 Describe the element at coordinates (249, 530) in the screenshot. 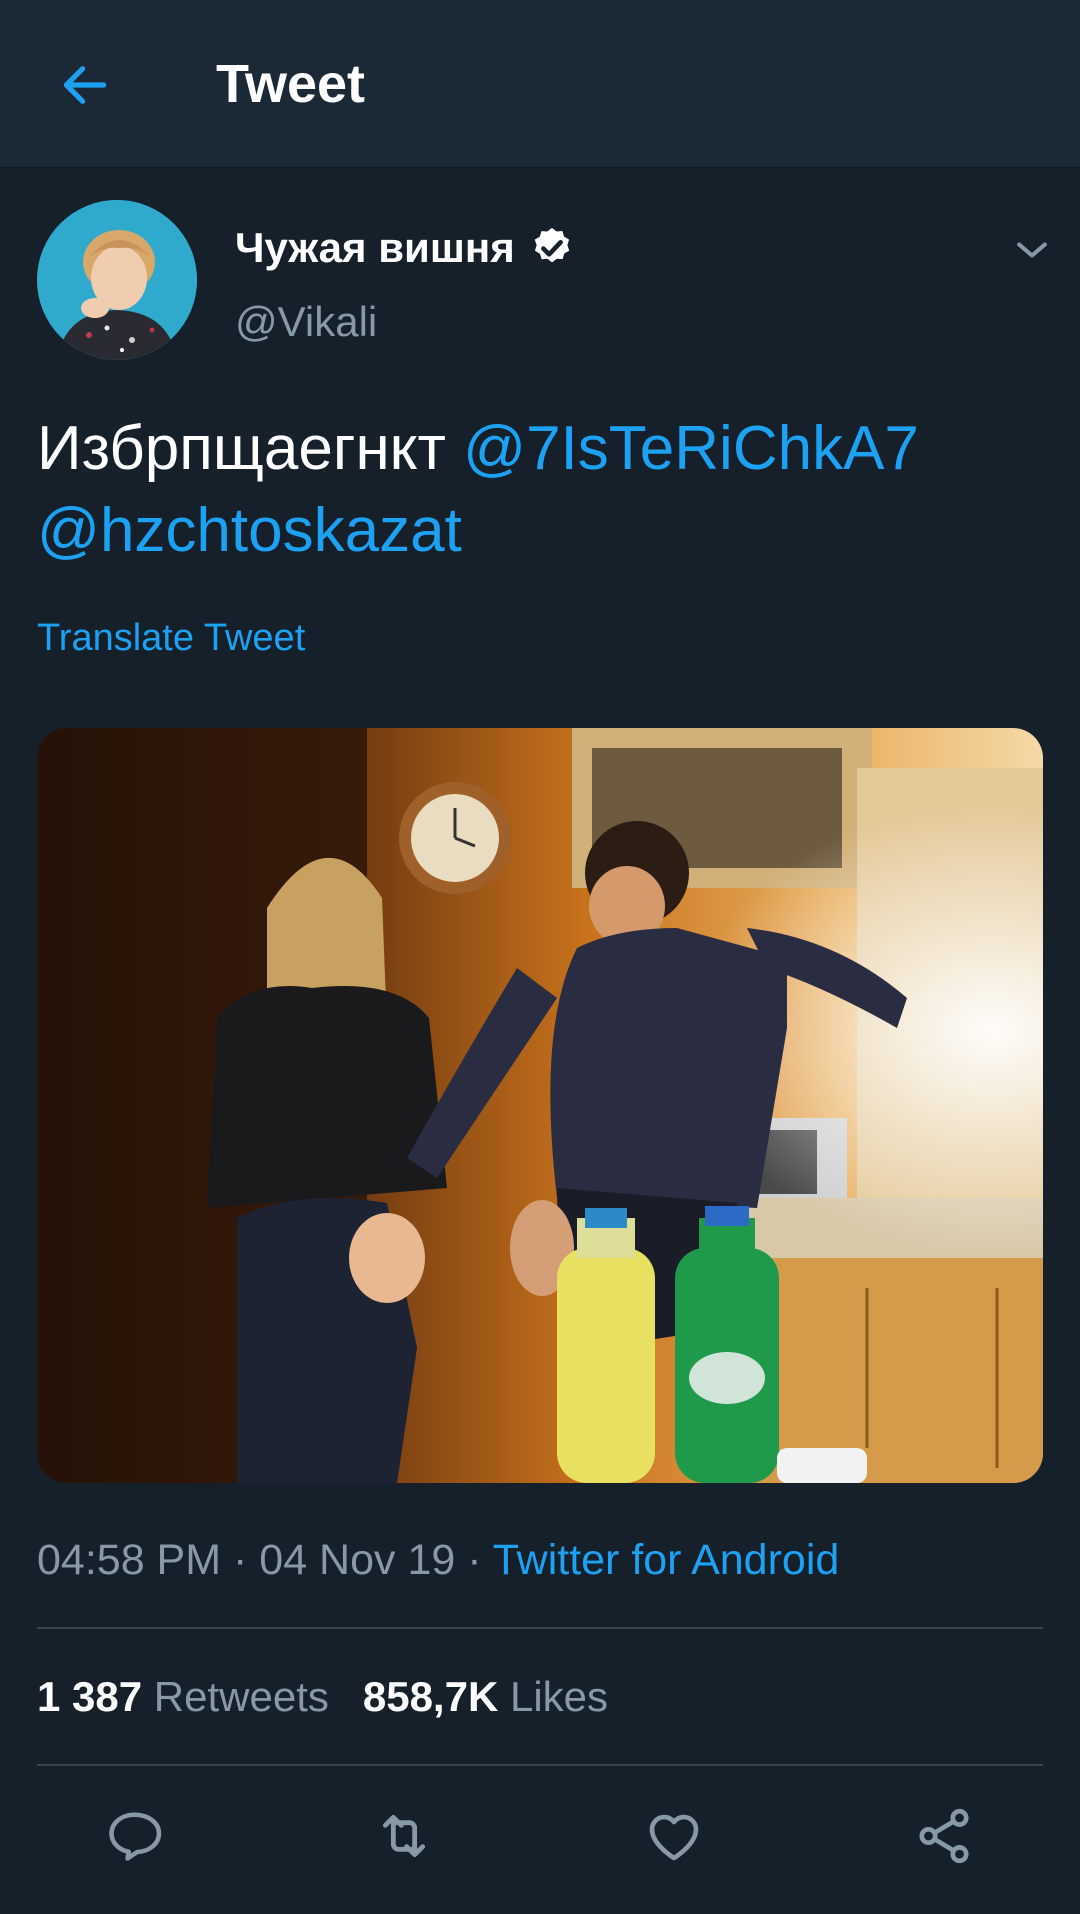

I see `mention-link: @hzchtoskazat` at that location.